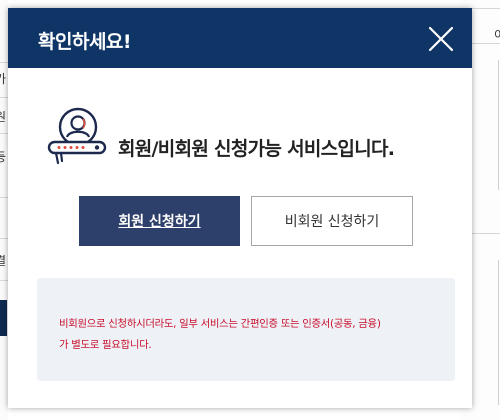 The image size is (500, 420). I want to click on notice-line: 가 별도로 필요합니다., so click(105, 345).